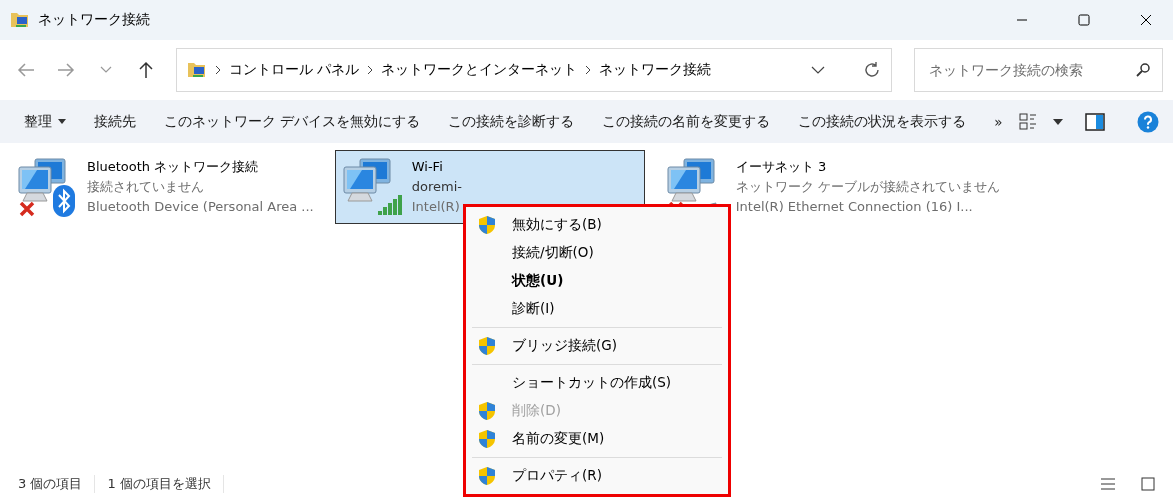  What do you see at coordinates (597, 383) in the screenshot?
I see `menu-item: ショートカットの作成(S)` at bounding box center [597, 383].